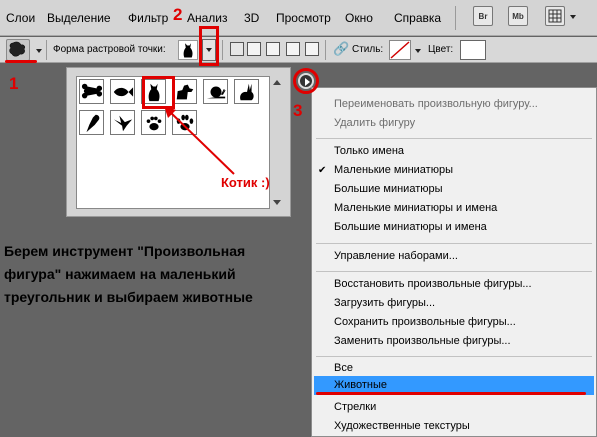 The height and width of the screenshot is (437, 597). I want to click on style-label: Стиль:, so click(368, 49).